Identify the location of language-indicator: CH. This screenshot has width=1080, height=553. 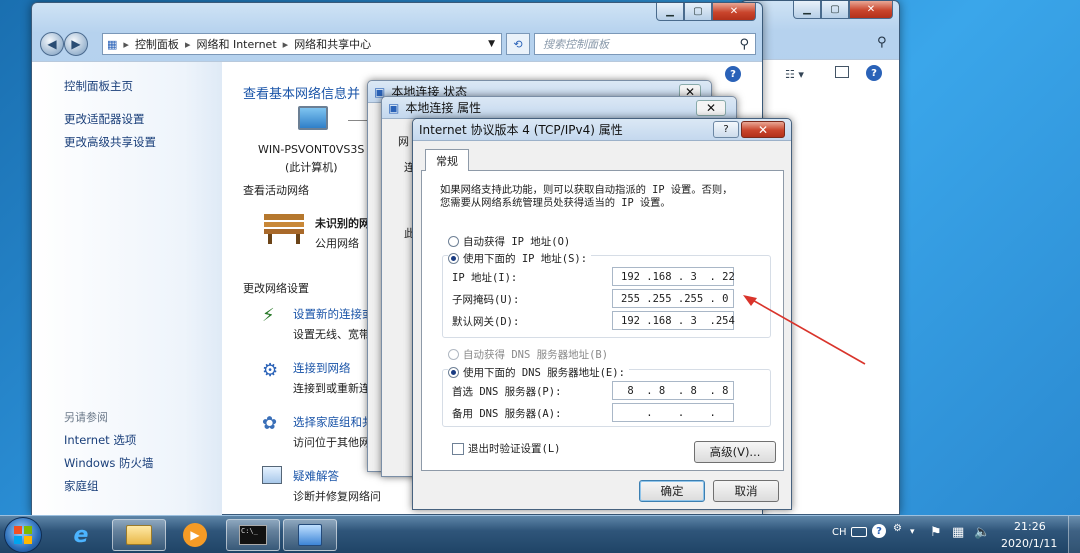
(839, 532).